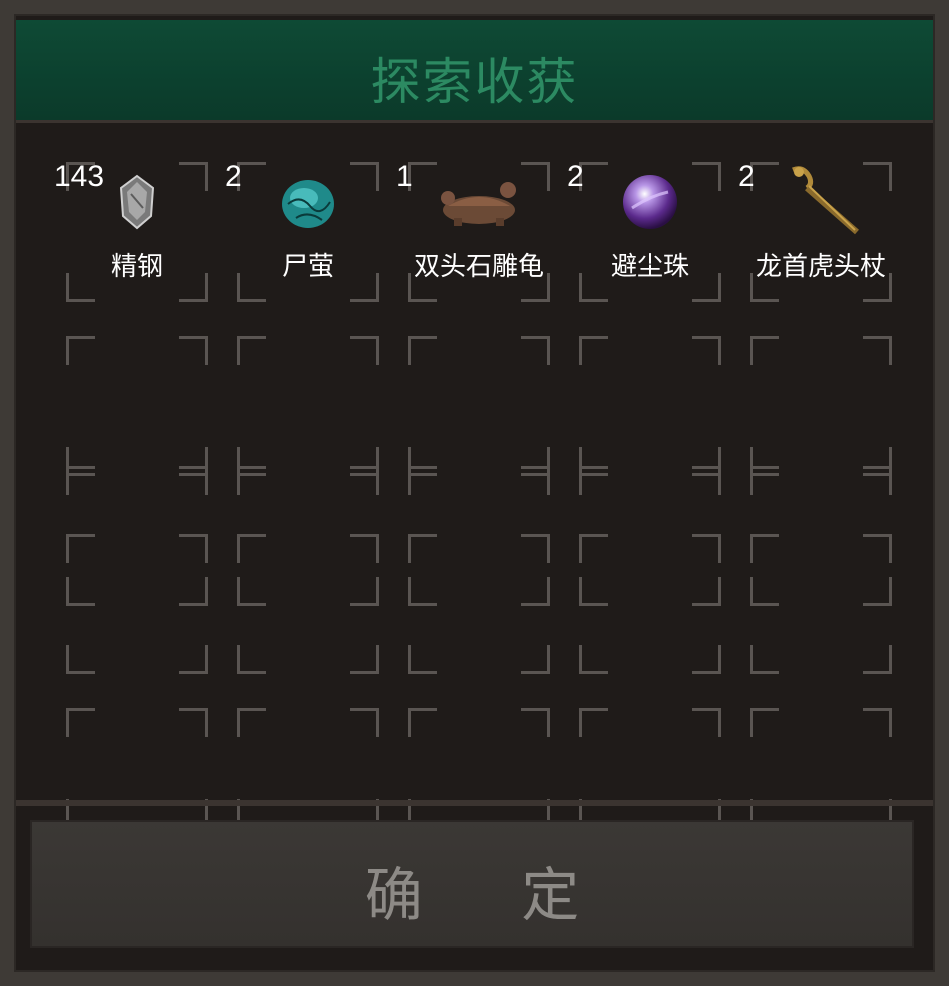 The image size is (949, 986). I want to click on item-slot: 143 精钢, so click(131, 231).